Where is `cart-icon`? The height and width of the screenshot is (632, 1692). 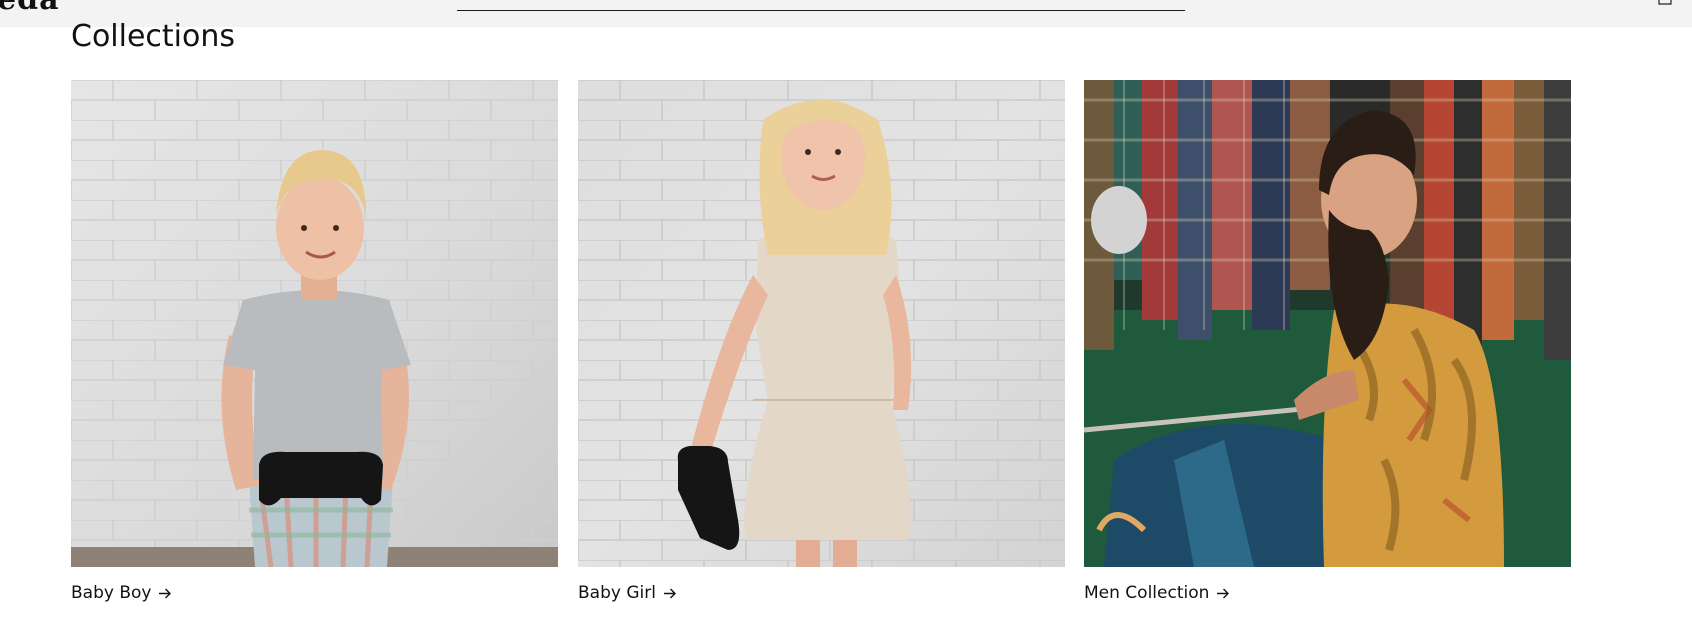
cart-icon is located at coordinates (1665, 2).